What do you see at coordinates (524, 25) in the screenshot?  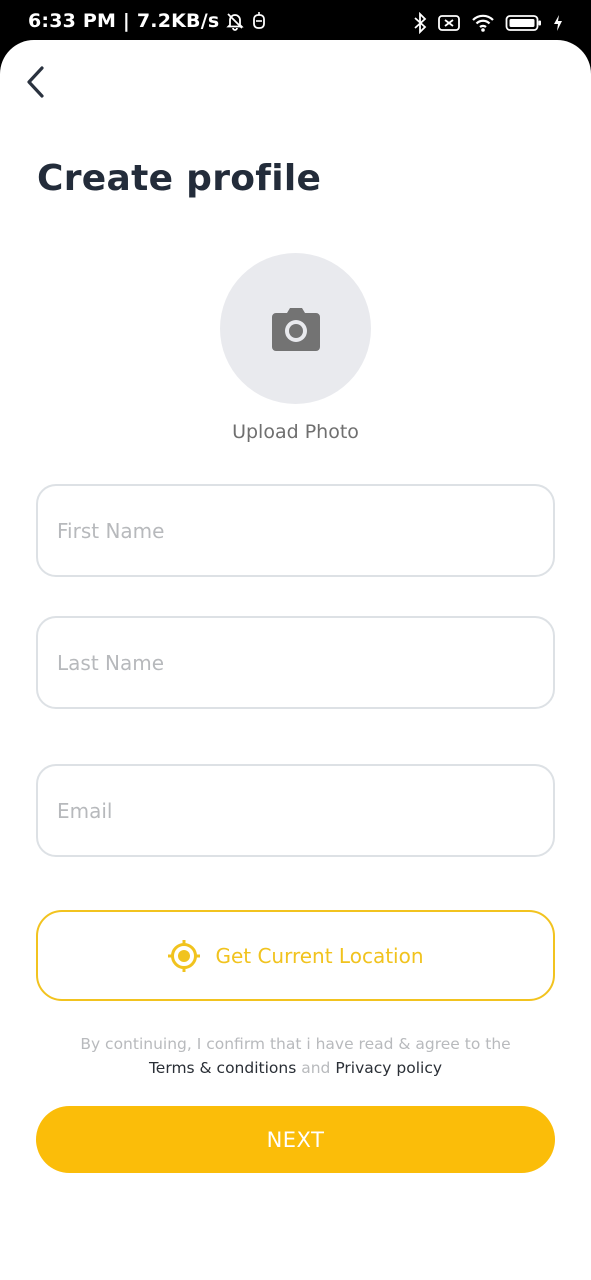 I see `battery-icon` at bounding box center [524, 25].